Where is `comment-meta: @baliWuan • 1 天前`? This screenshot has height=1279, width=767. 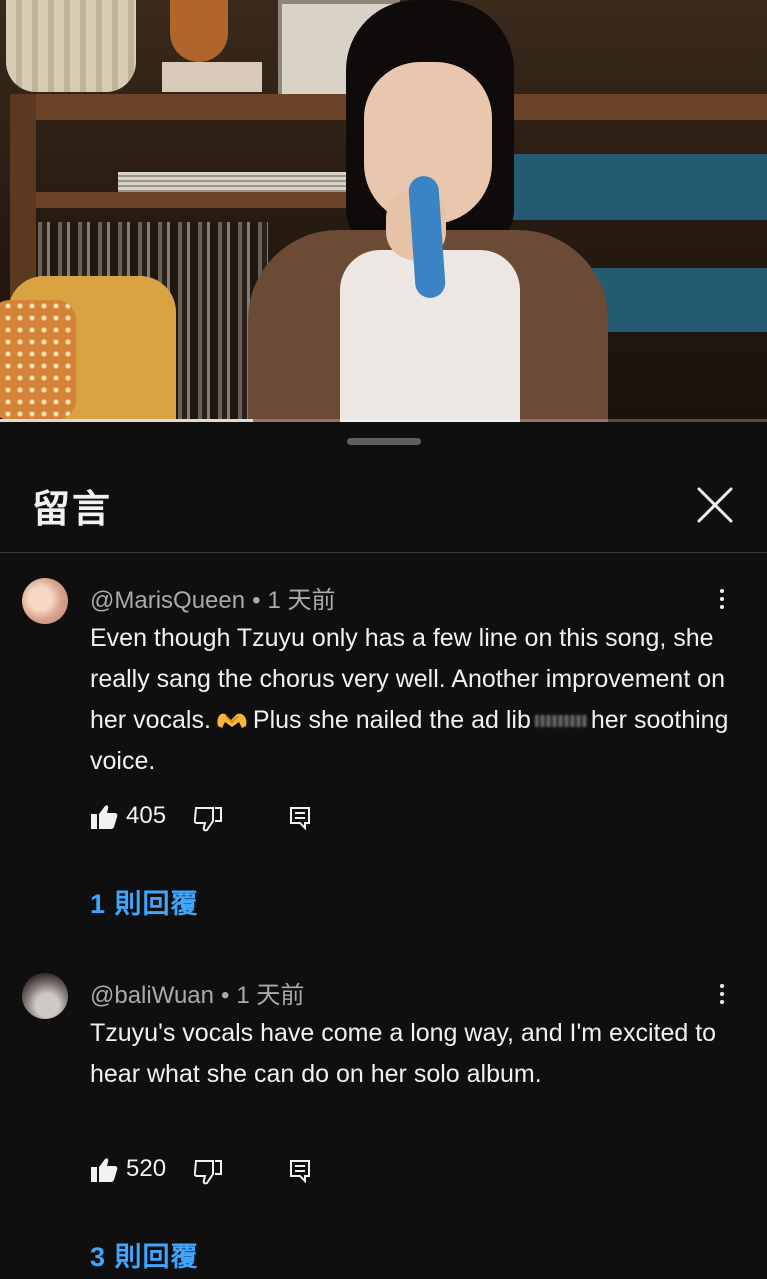 comment-meta: @baliWuan • 1 天前 is located at coordinates (197, 992).